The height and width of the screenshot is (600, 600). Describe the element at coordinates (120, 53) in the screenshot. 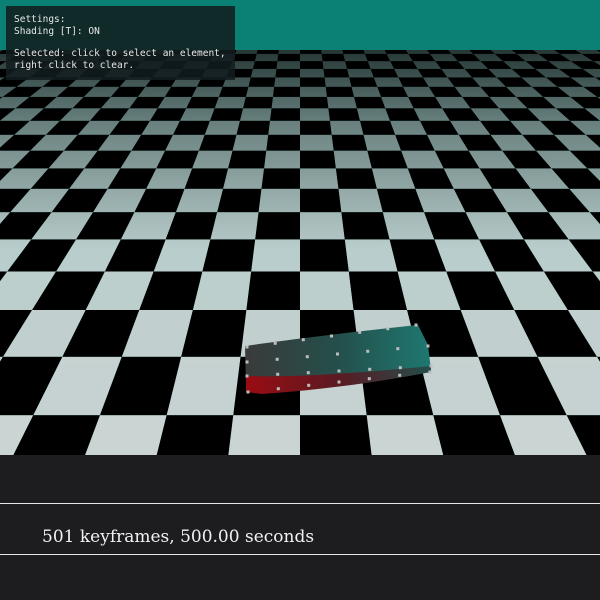

I see `selection-hint-line-1: Selected: click to select an element,` at that location.